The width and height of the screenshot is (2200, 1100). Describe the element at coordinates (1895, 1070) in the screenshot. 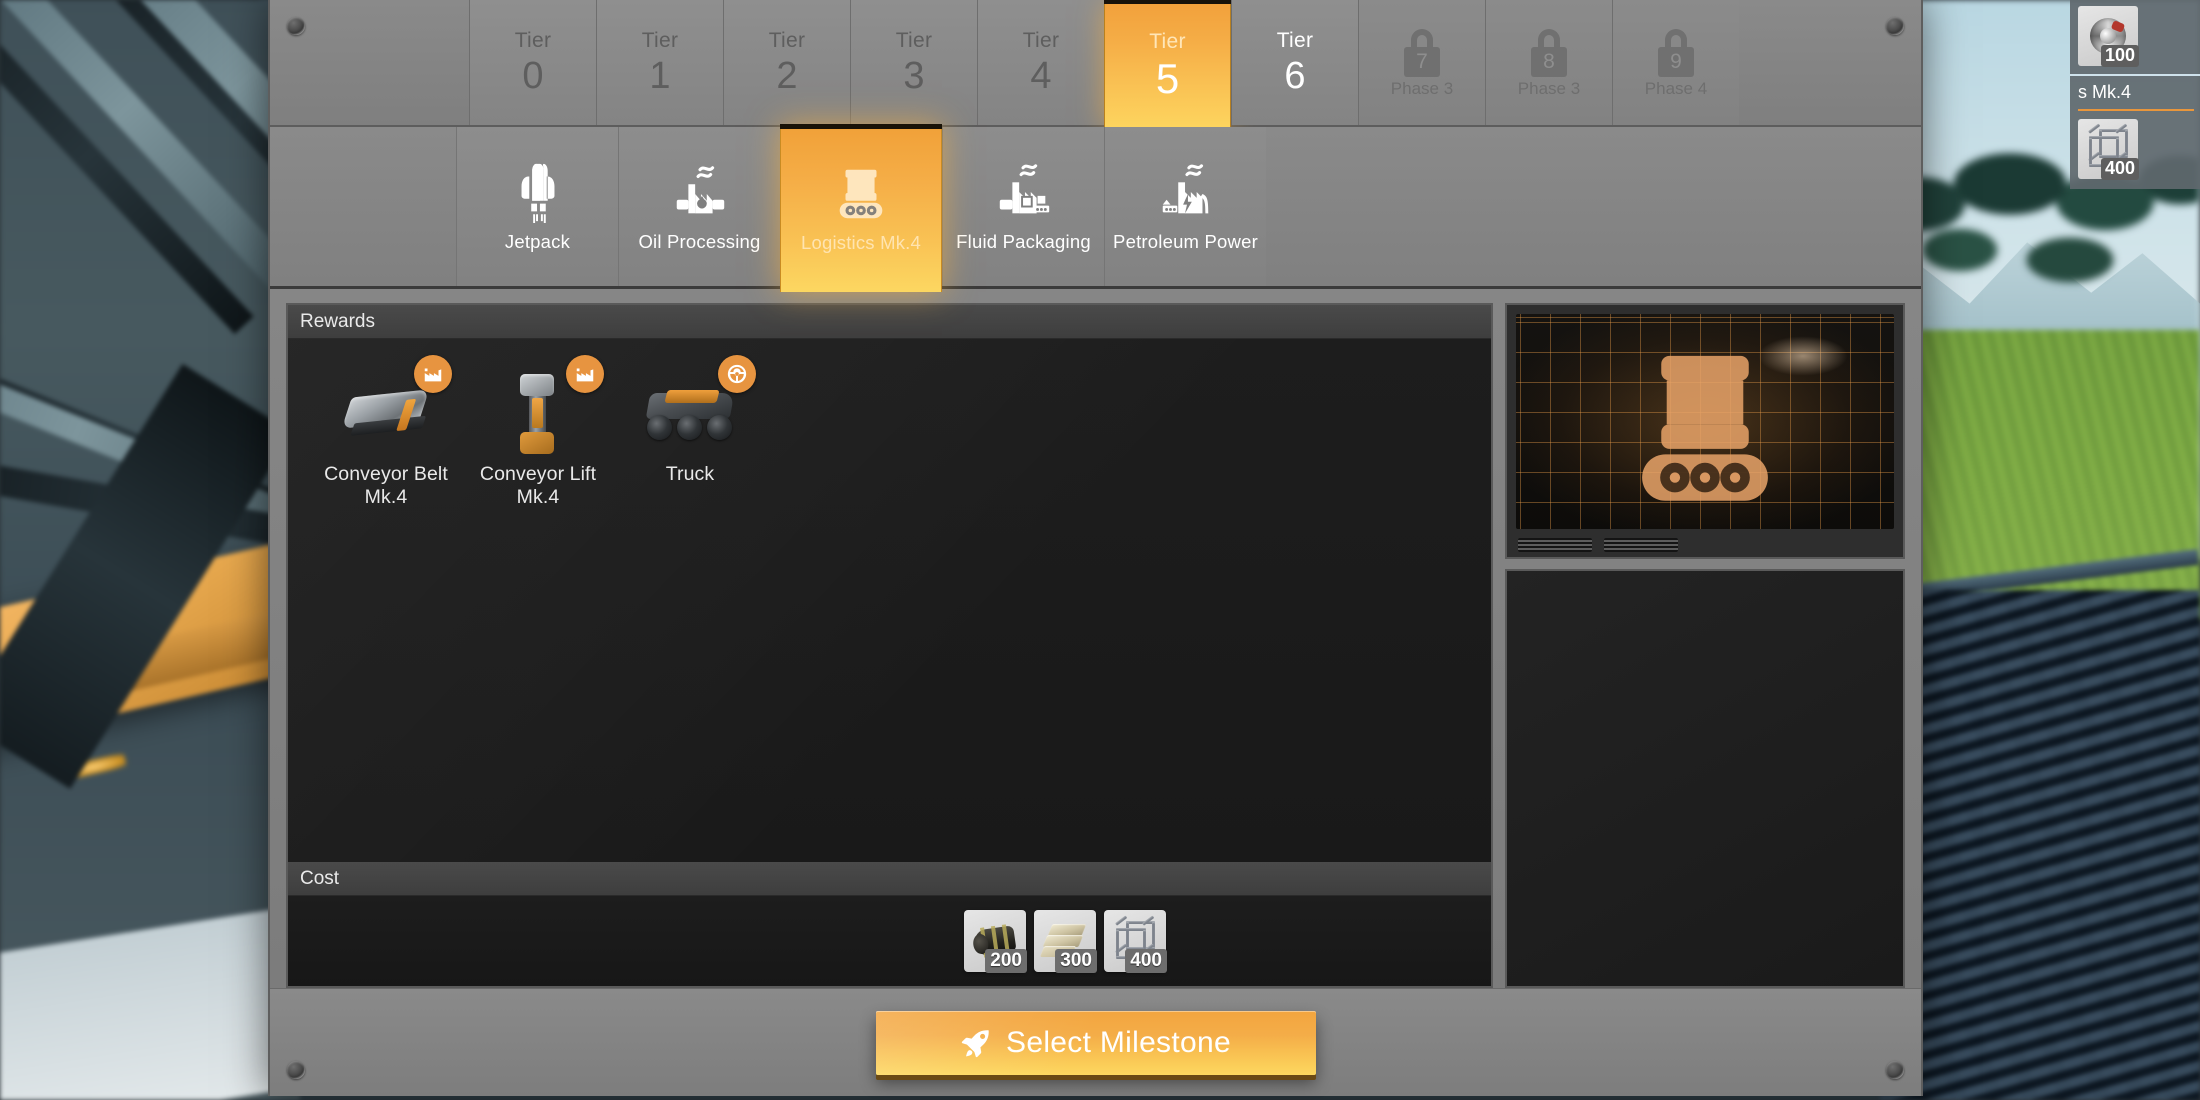

I see `screw-icon-bottom-right` at that location.